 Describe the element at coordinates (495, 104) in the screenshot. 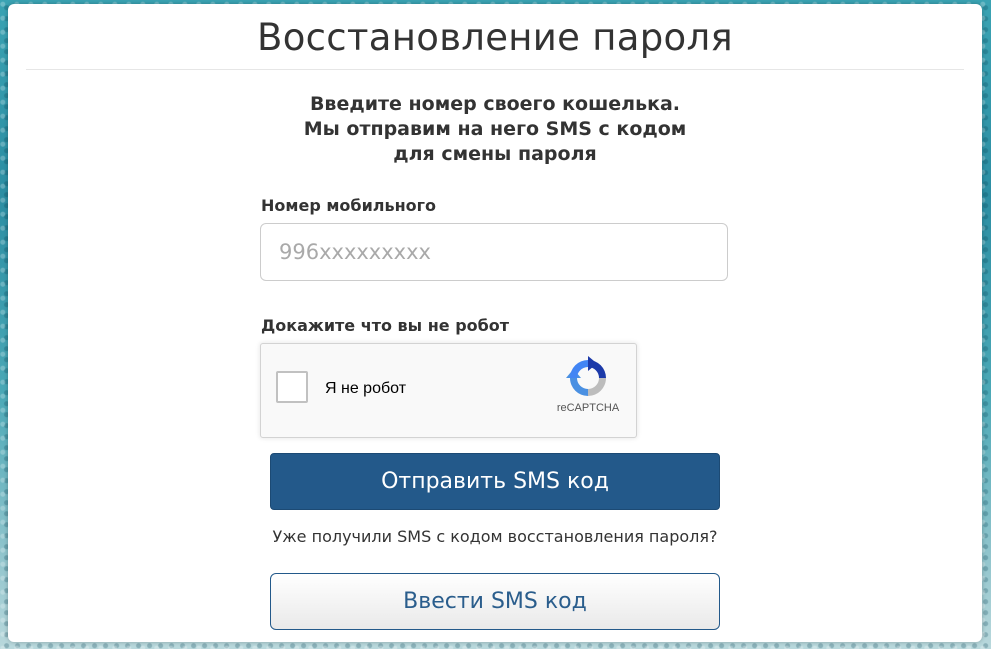

I see `instructions-line-1: Введите номер своего кошелька.` at that location.